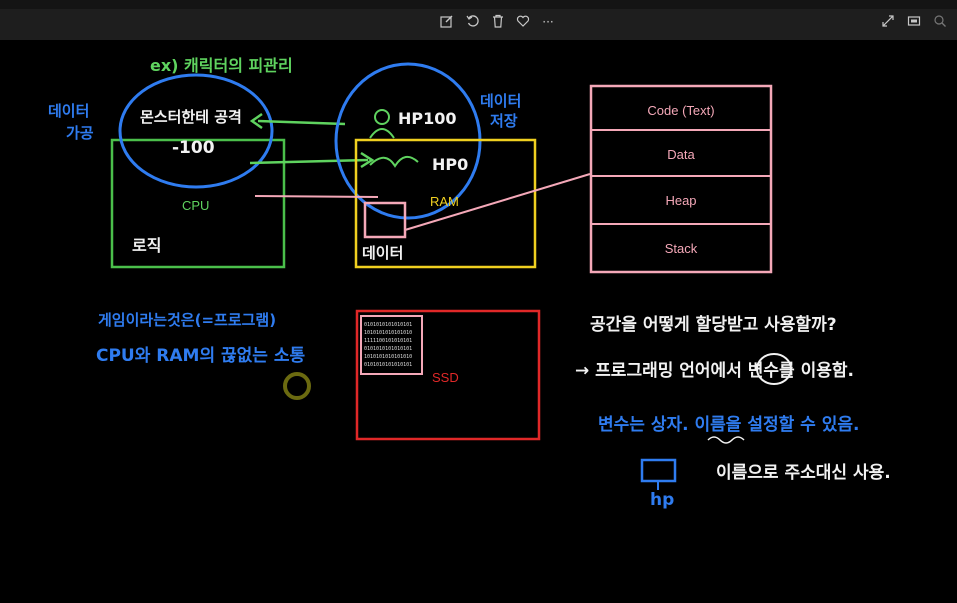  I want to click on cpu-ram-link, so click(316, 196).